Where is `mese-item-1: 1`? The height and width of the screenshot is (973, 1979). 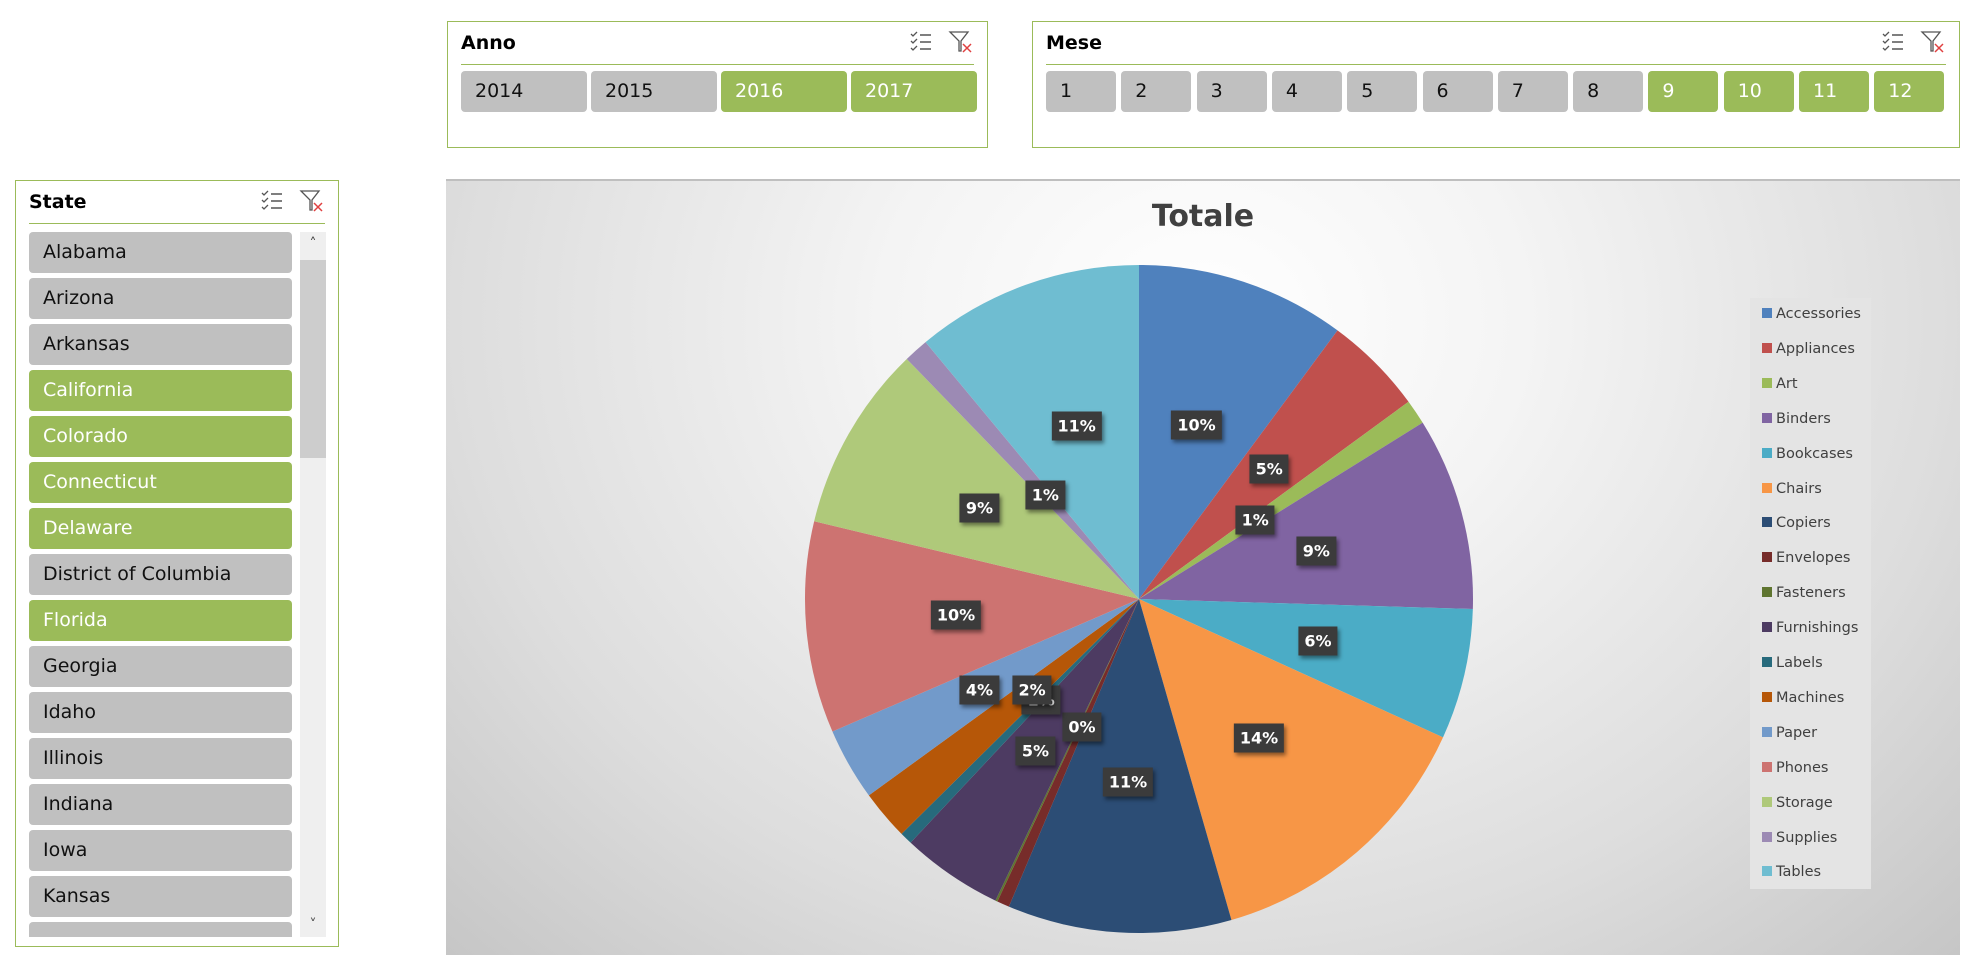
mese-item-1: 1 is located at coordinates (1081, 91).